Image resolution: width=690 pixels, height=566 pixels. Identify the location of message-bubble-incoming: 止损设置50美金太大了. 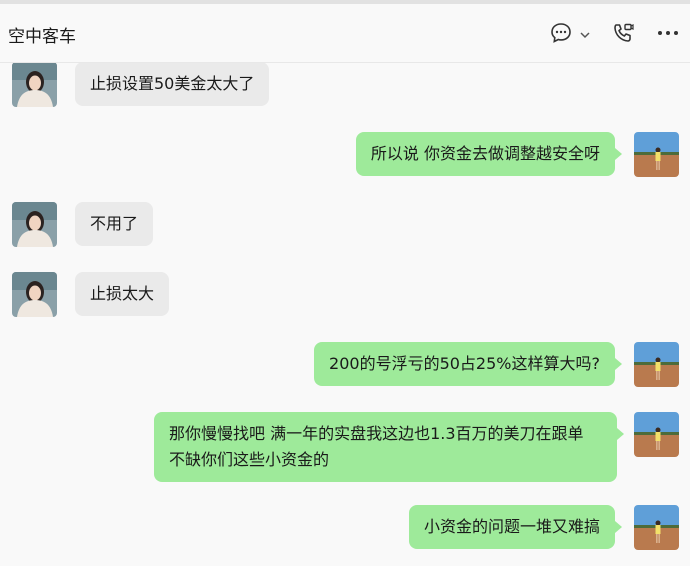
(172, 84).